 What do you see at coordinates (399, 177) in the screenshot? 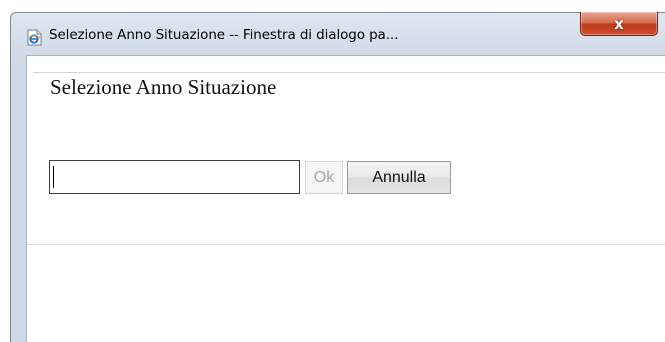
I see `cancel-button: Annulla` at bounding box center [399, 177].